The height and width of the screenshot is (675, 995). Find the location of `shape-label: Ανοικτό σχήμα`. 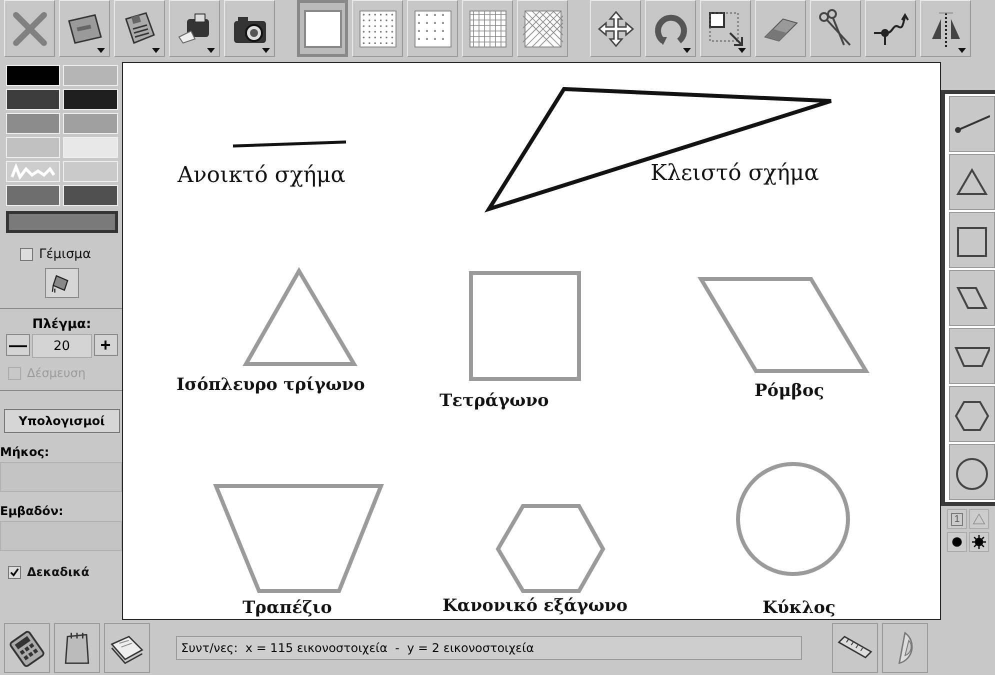

shape-label: Ανοικτό σχήμα is located at coordinates (262, 175).